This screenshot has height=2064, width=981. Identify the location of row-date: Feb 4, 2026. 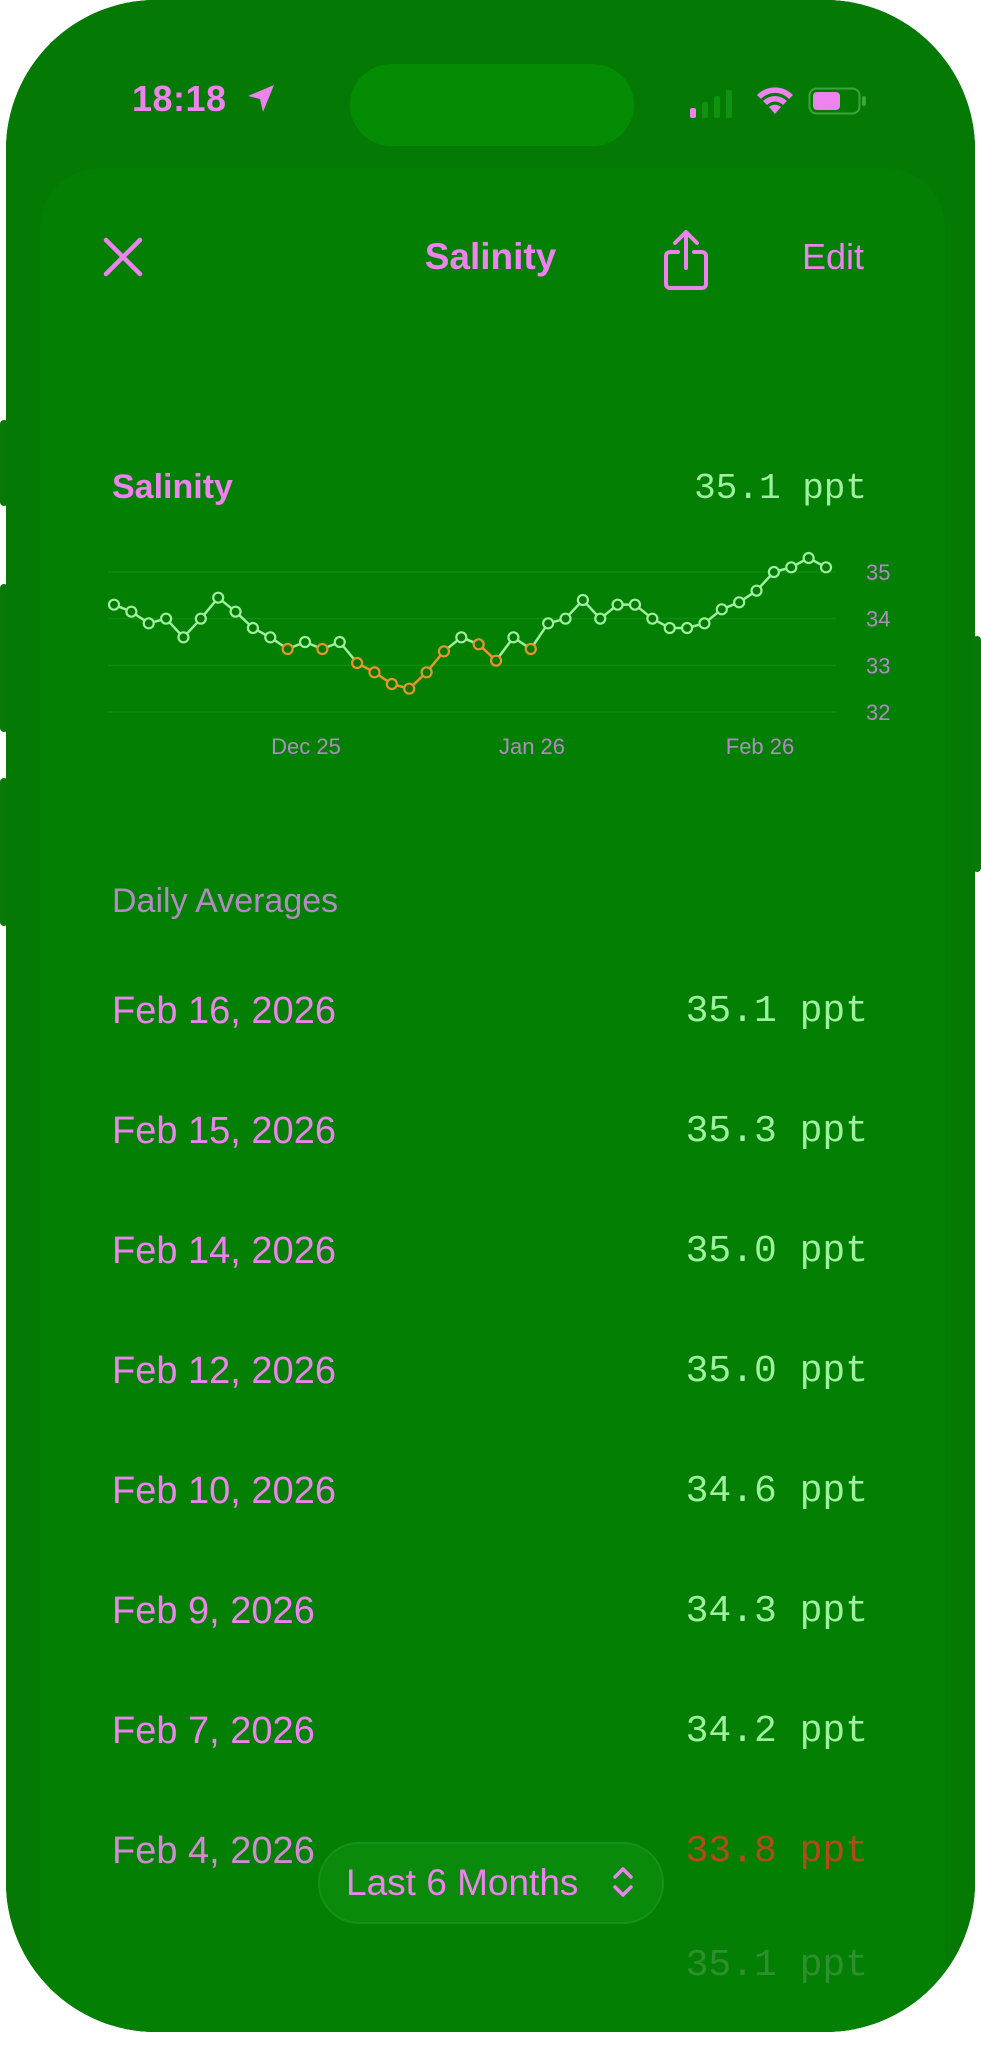
(213, 1851).